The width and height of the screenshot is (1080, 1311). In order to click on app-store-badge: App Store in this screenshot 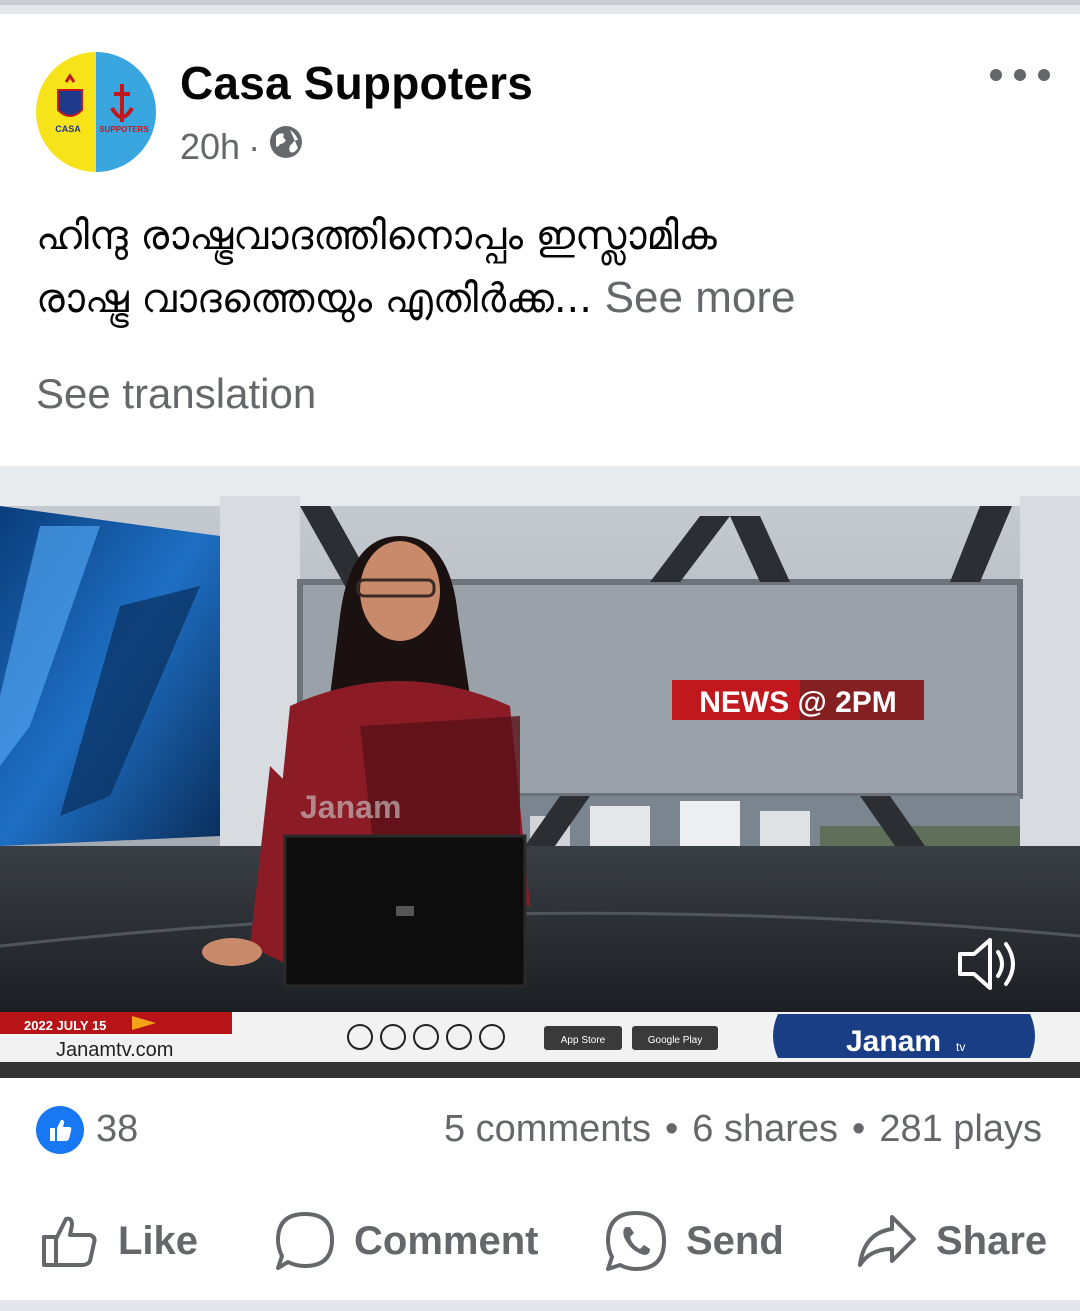, I will do `click(583, 1040)`.